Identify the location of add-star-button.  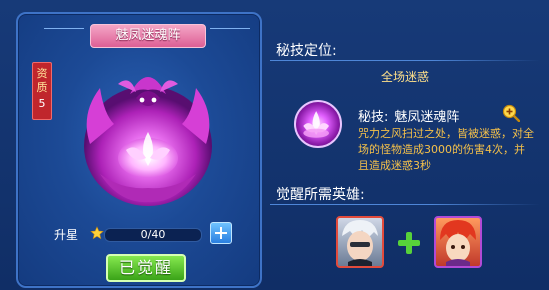
(221, 233).